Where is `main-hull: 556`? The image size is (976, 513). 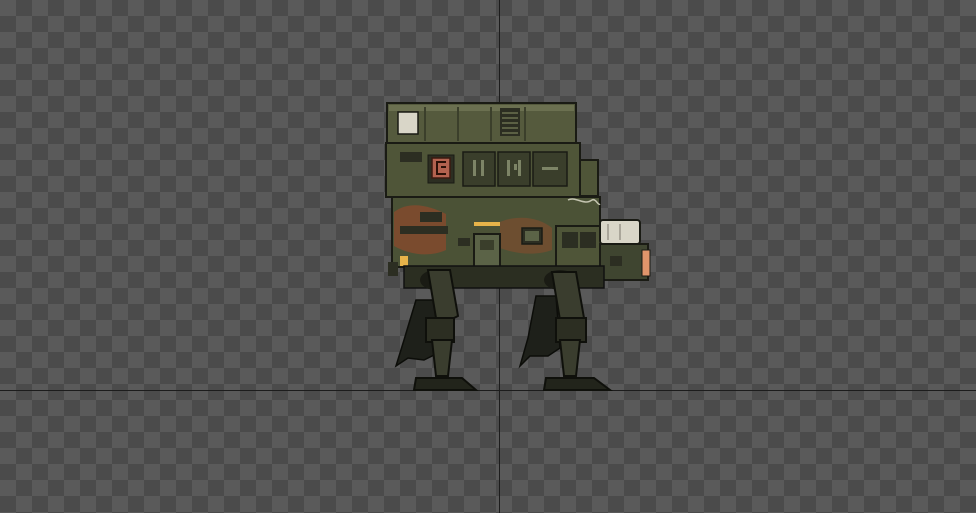
main-hull: 556 is located at coordinates (519, 243).